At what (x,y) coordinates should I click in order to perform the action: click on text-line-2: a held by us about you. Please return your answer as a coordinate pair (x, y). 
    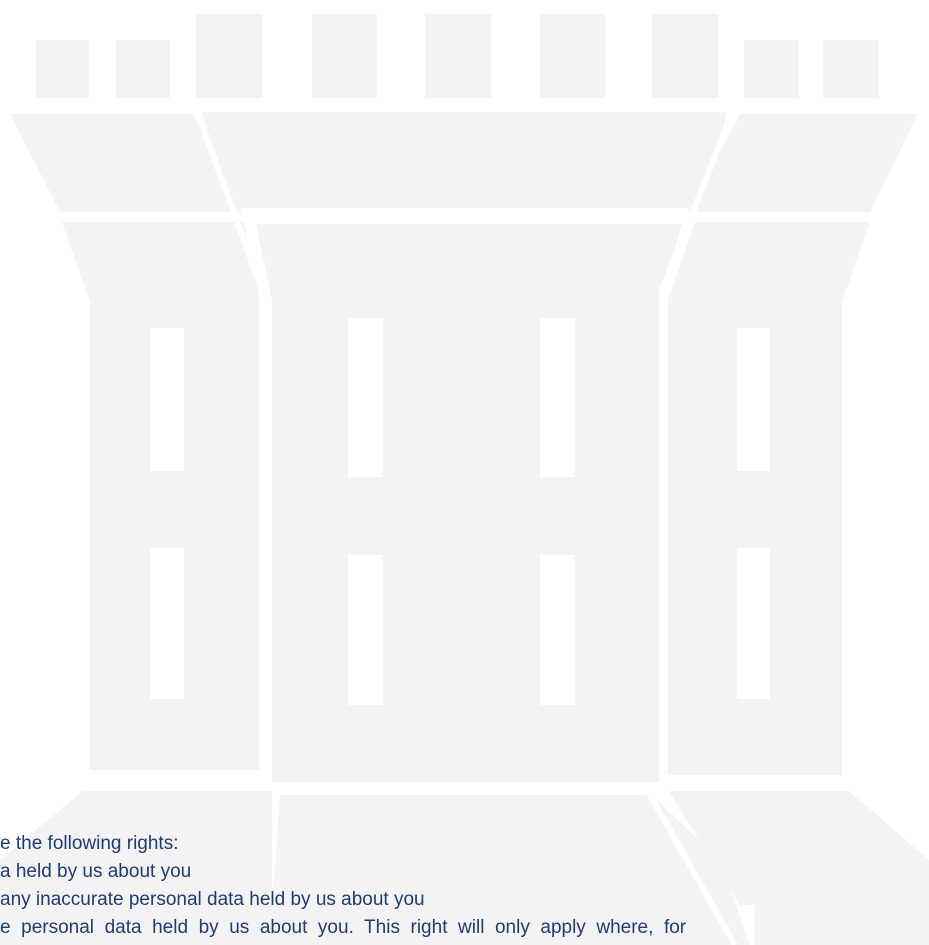
    Looking at the image, I should click on (96, 871).